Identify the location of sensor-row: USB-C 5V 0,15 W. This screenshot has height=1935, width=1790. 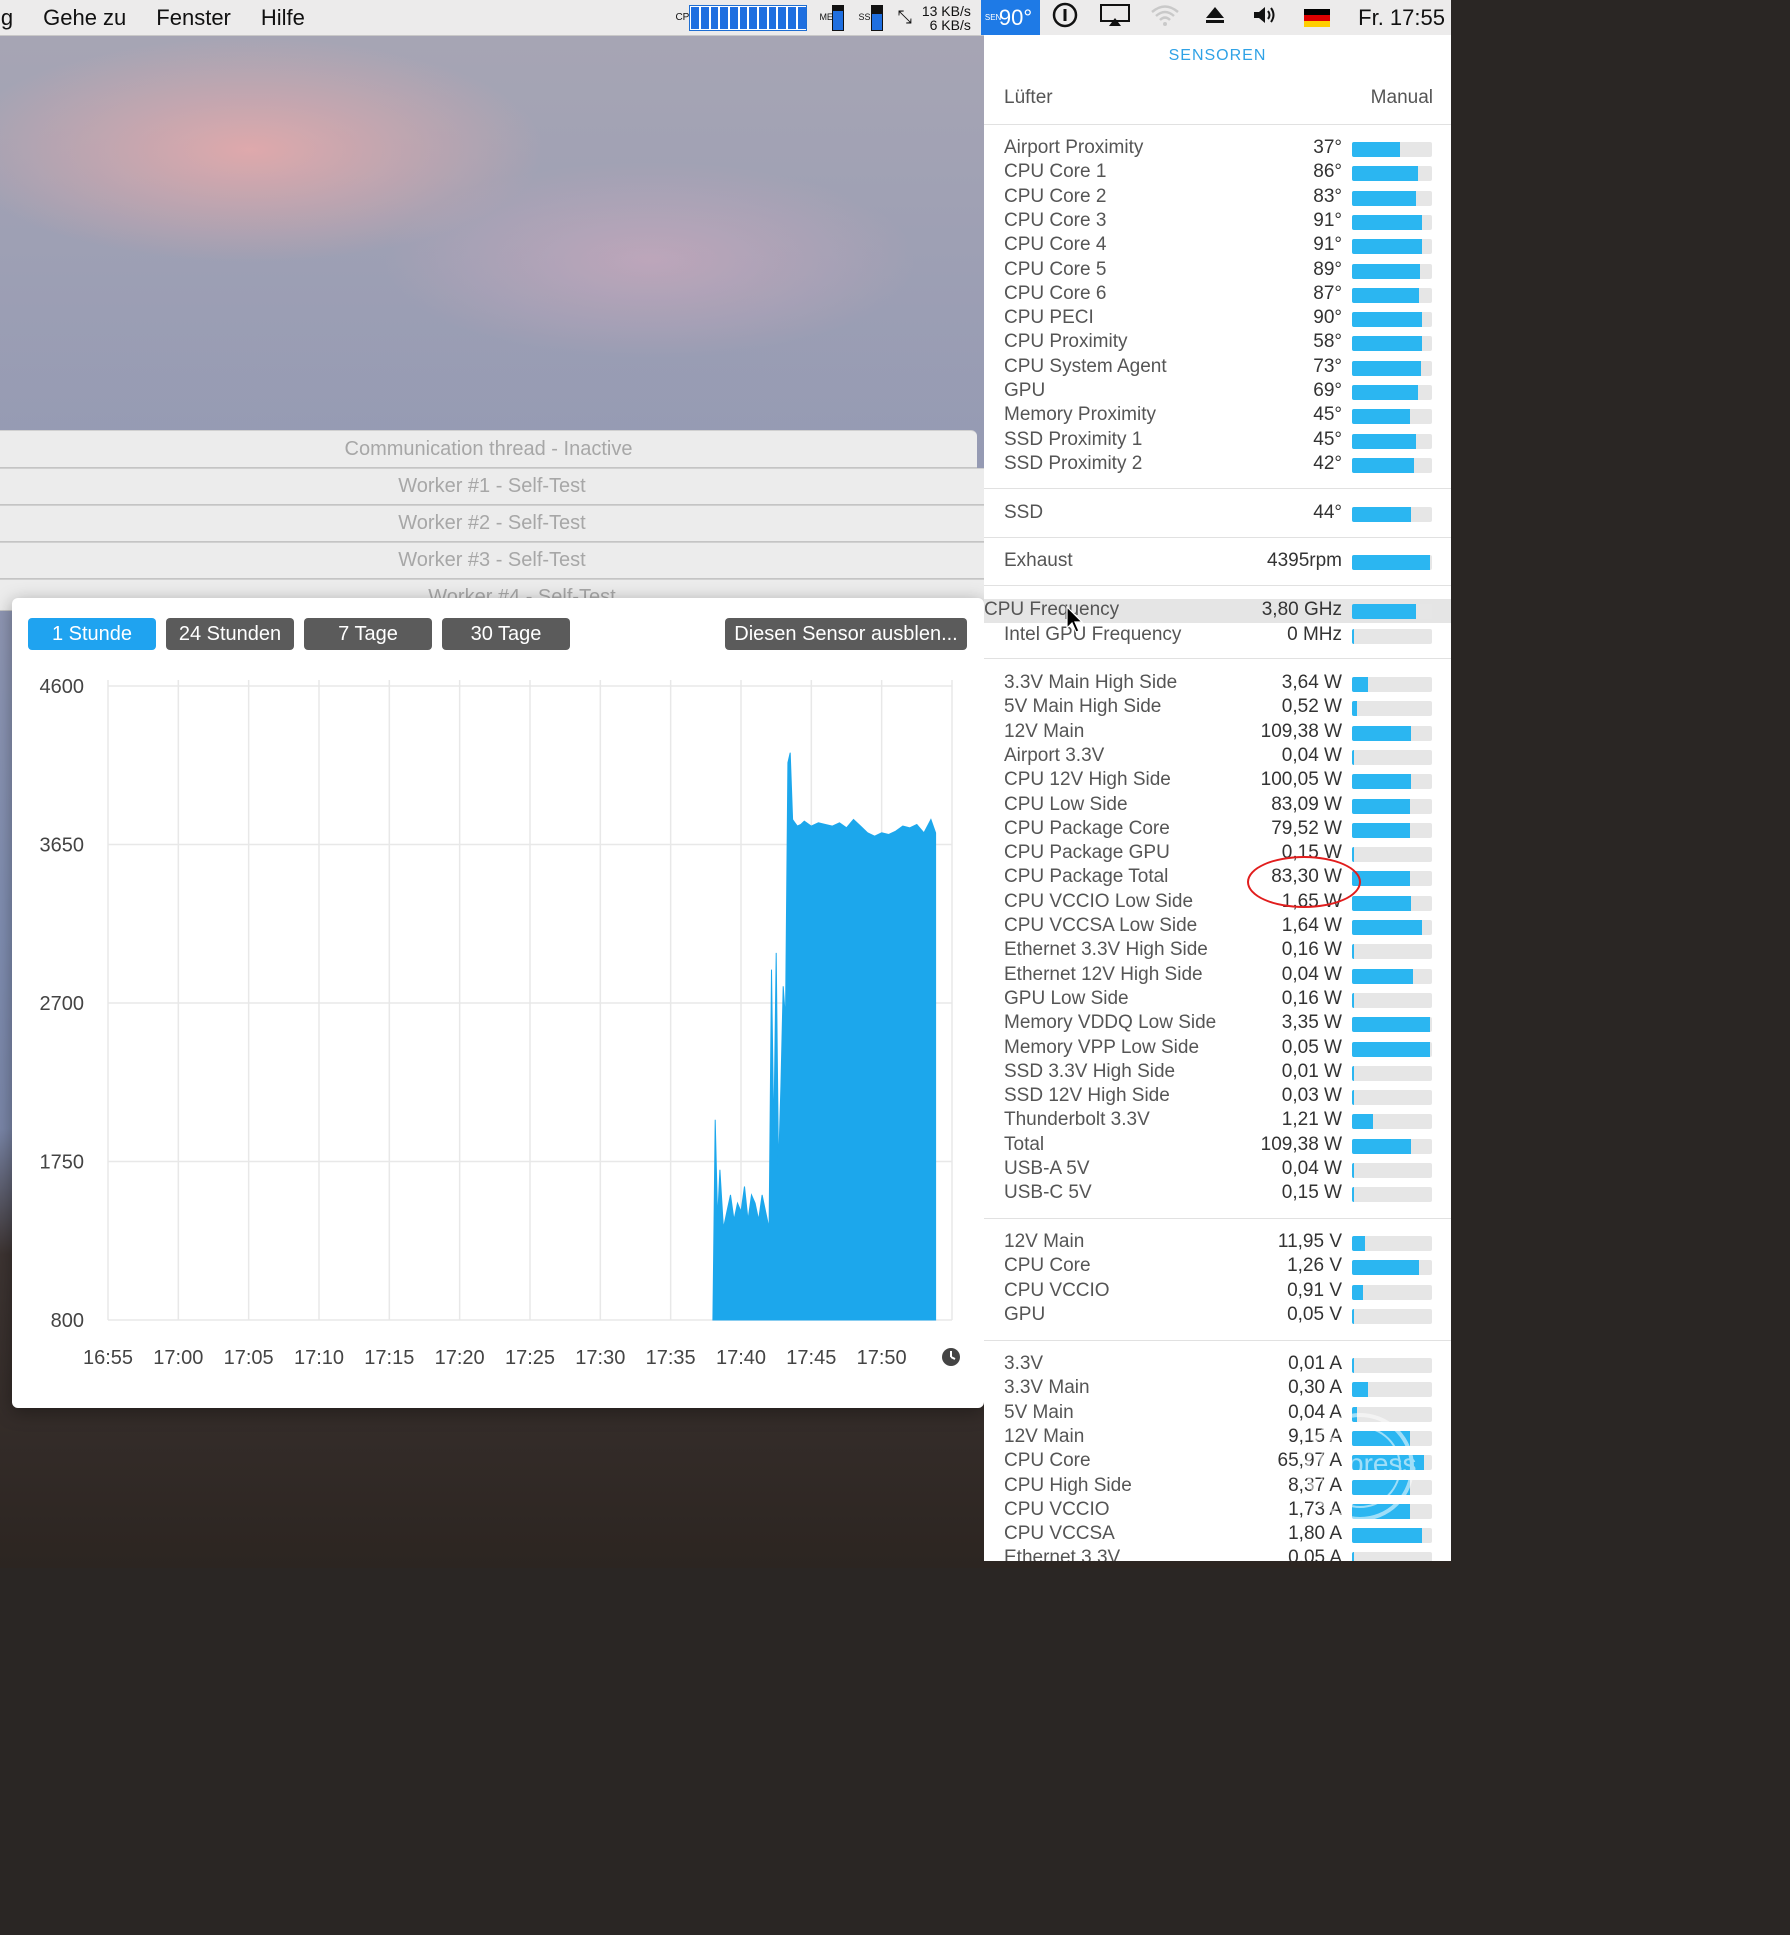
(1219, 1194).